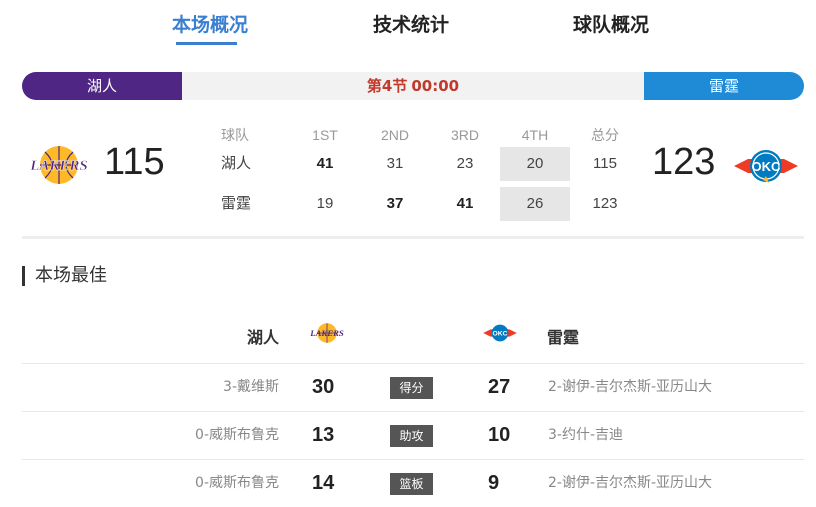  Describe the element at coordinates (236, 203) in the screenshot. I see `row-team-name: 雷霆` at that location.